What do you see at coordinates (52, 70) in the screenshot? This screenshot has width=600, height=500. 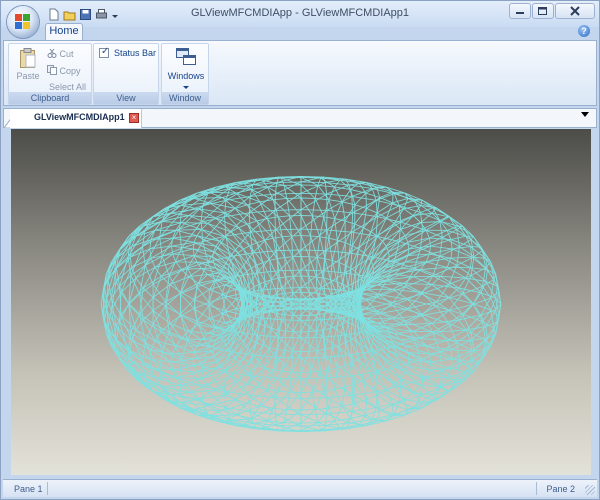 I see `copy-icon` at bounding box center [52, 70].